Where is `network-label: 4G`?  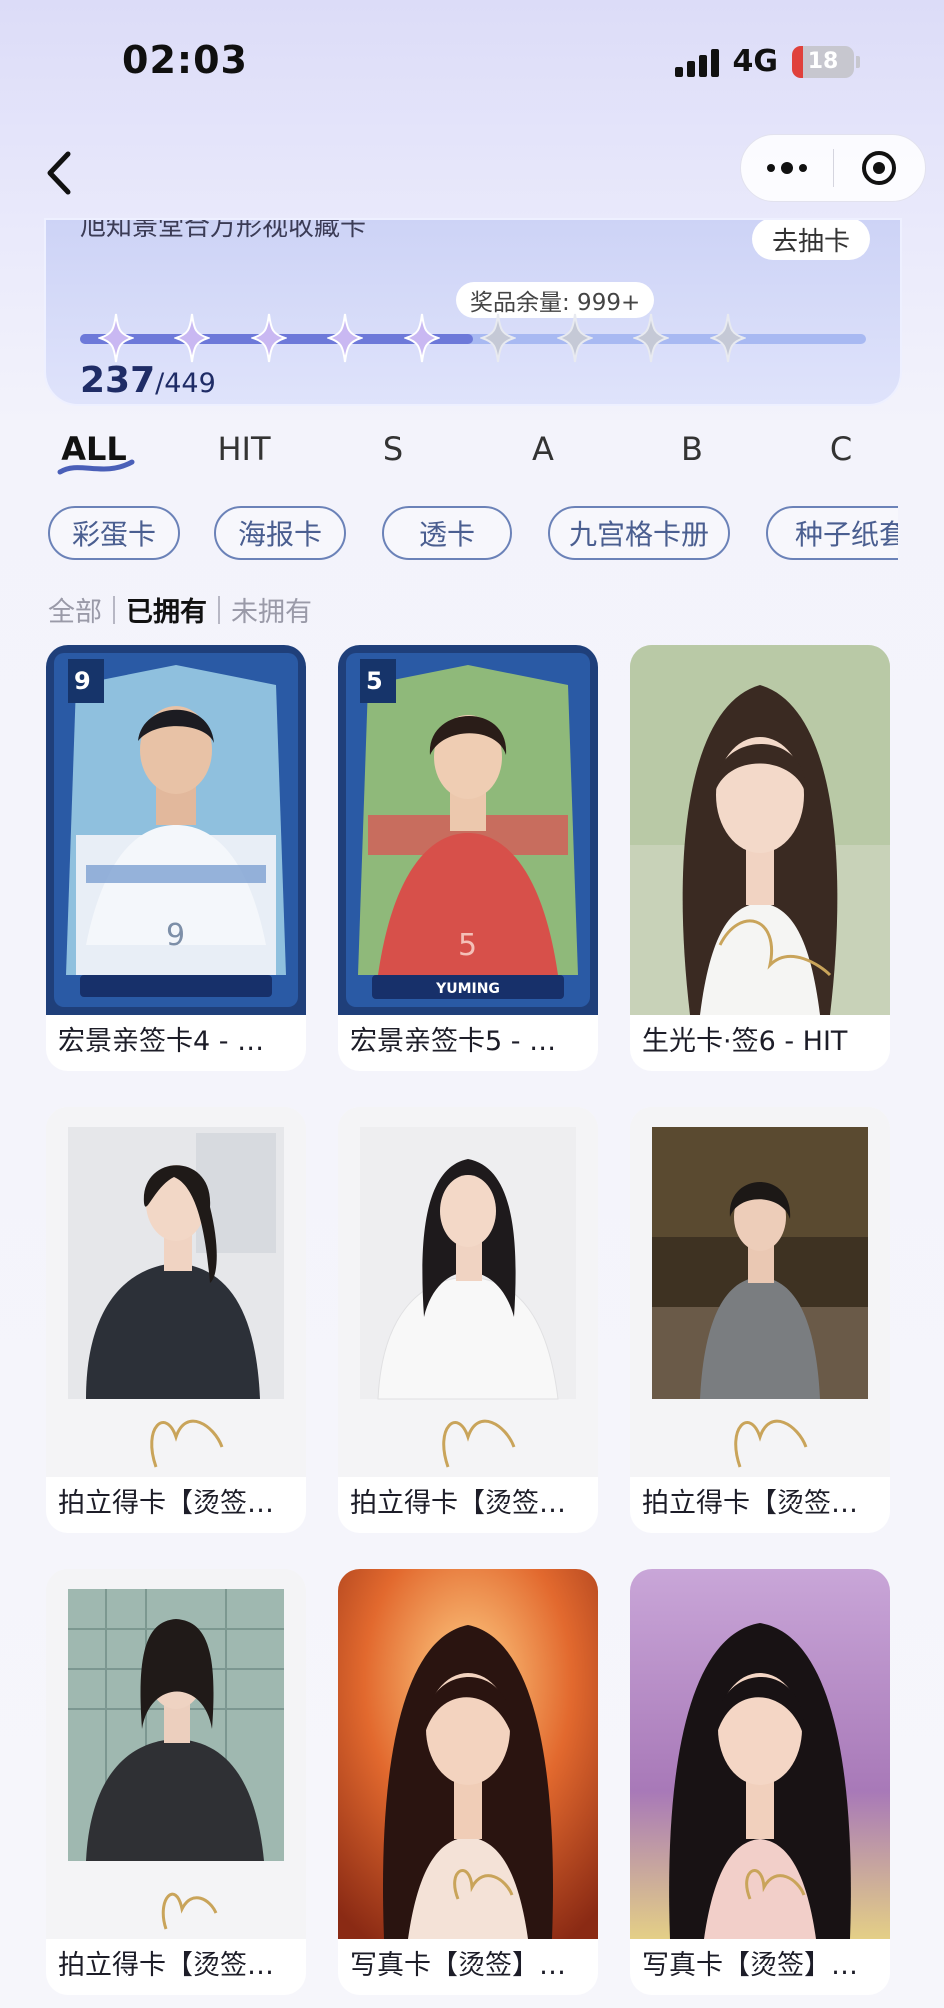 network-label: 4G is located at coordinates (755, 61).